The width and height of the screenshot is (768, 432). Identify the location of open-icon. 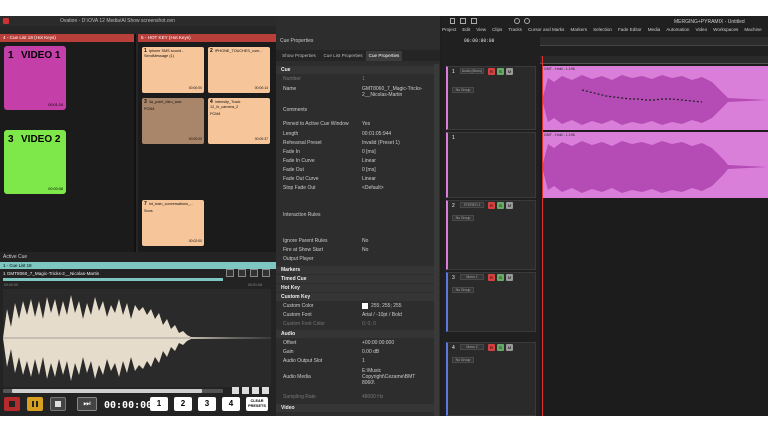
(463, 21).